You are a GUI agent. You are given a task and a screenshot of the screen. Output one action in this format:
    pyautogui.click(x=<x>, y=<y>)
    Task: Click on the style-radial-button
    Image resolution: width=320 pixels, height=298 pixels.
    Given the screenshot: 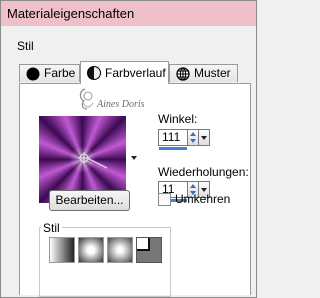 What is the action you would take?
    pyautogui.click(x=149, y=250)
    